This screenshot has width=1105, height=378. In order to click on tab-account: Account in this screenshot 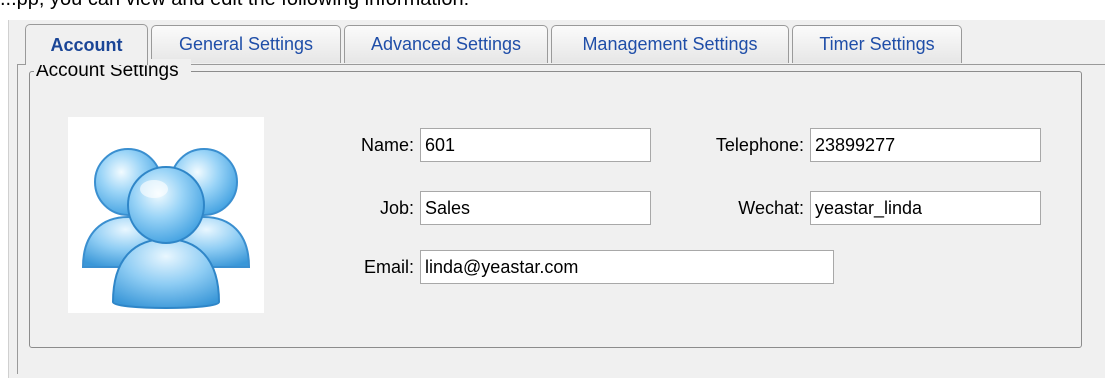, I will do `click(86, 44)`.